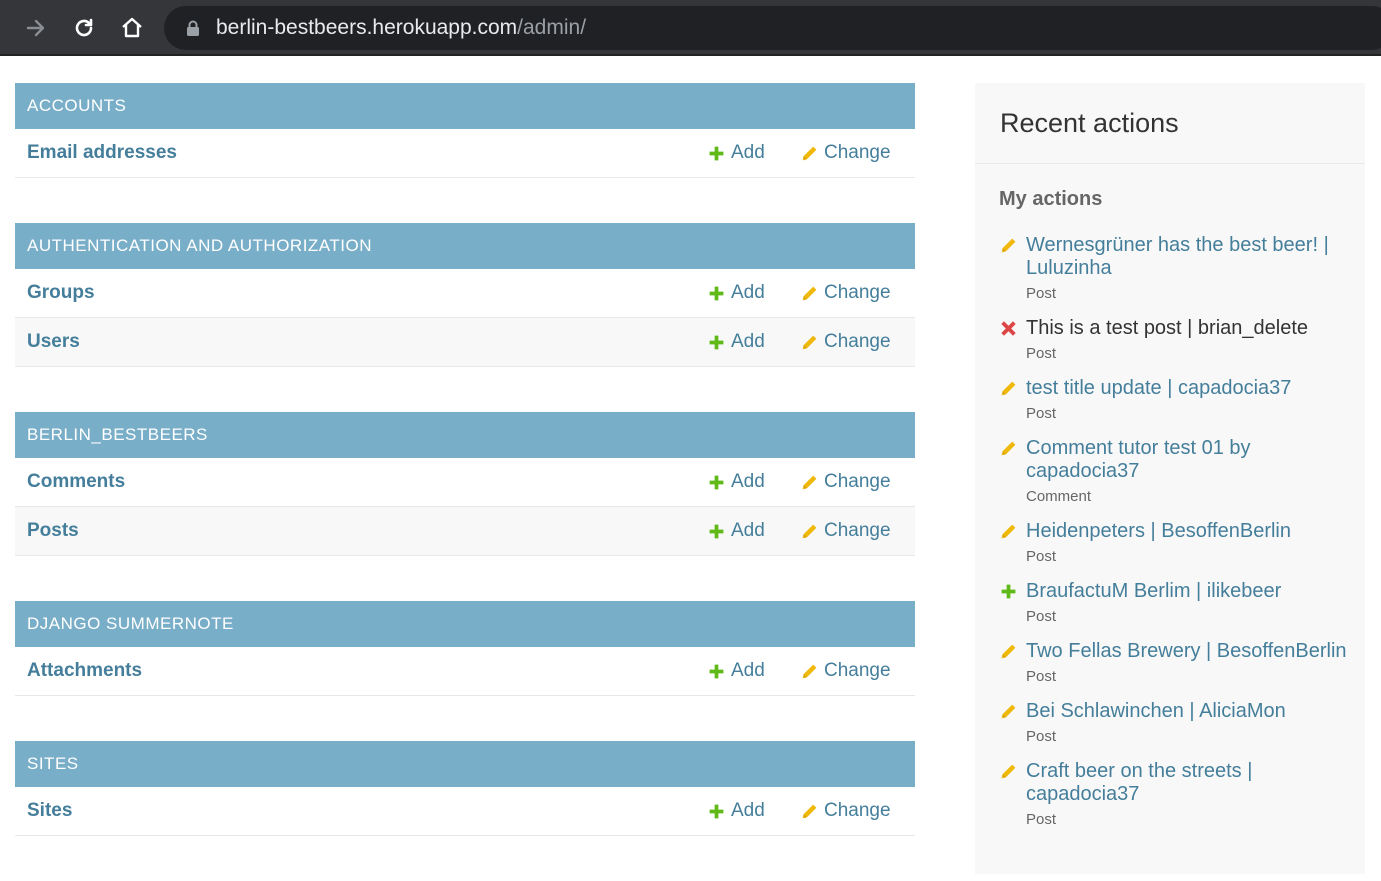  Describe the element at coordinates (1191, 651) in the screenshot. I see `action-title: Two Fellas Brewery | BesoffenBerlin` at that location.